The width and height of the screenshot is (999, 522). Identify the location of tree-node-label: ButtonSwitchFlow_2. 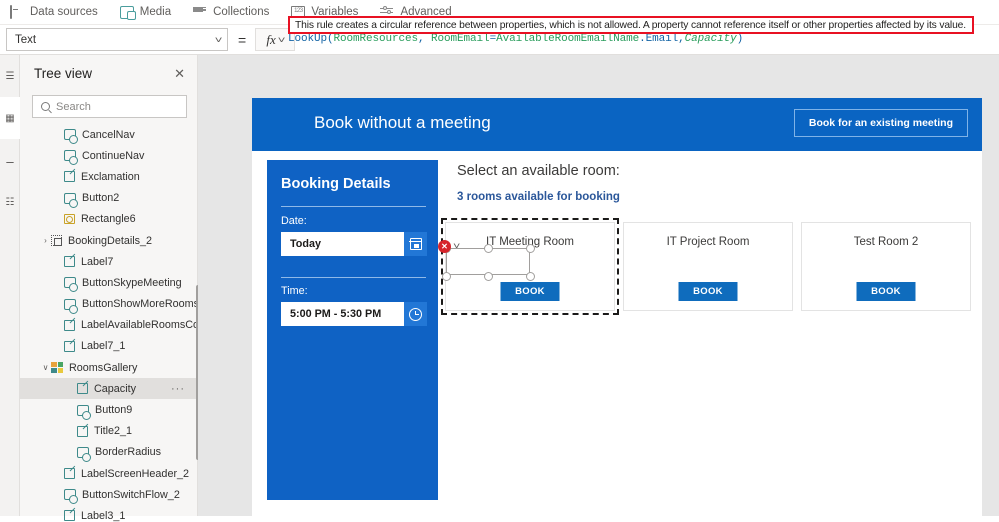
(131, 494).